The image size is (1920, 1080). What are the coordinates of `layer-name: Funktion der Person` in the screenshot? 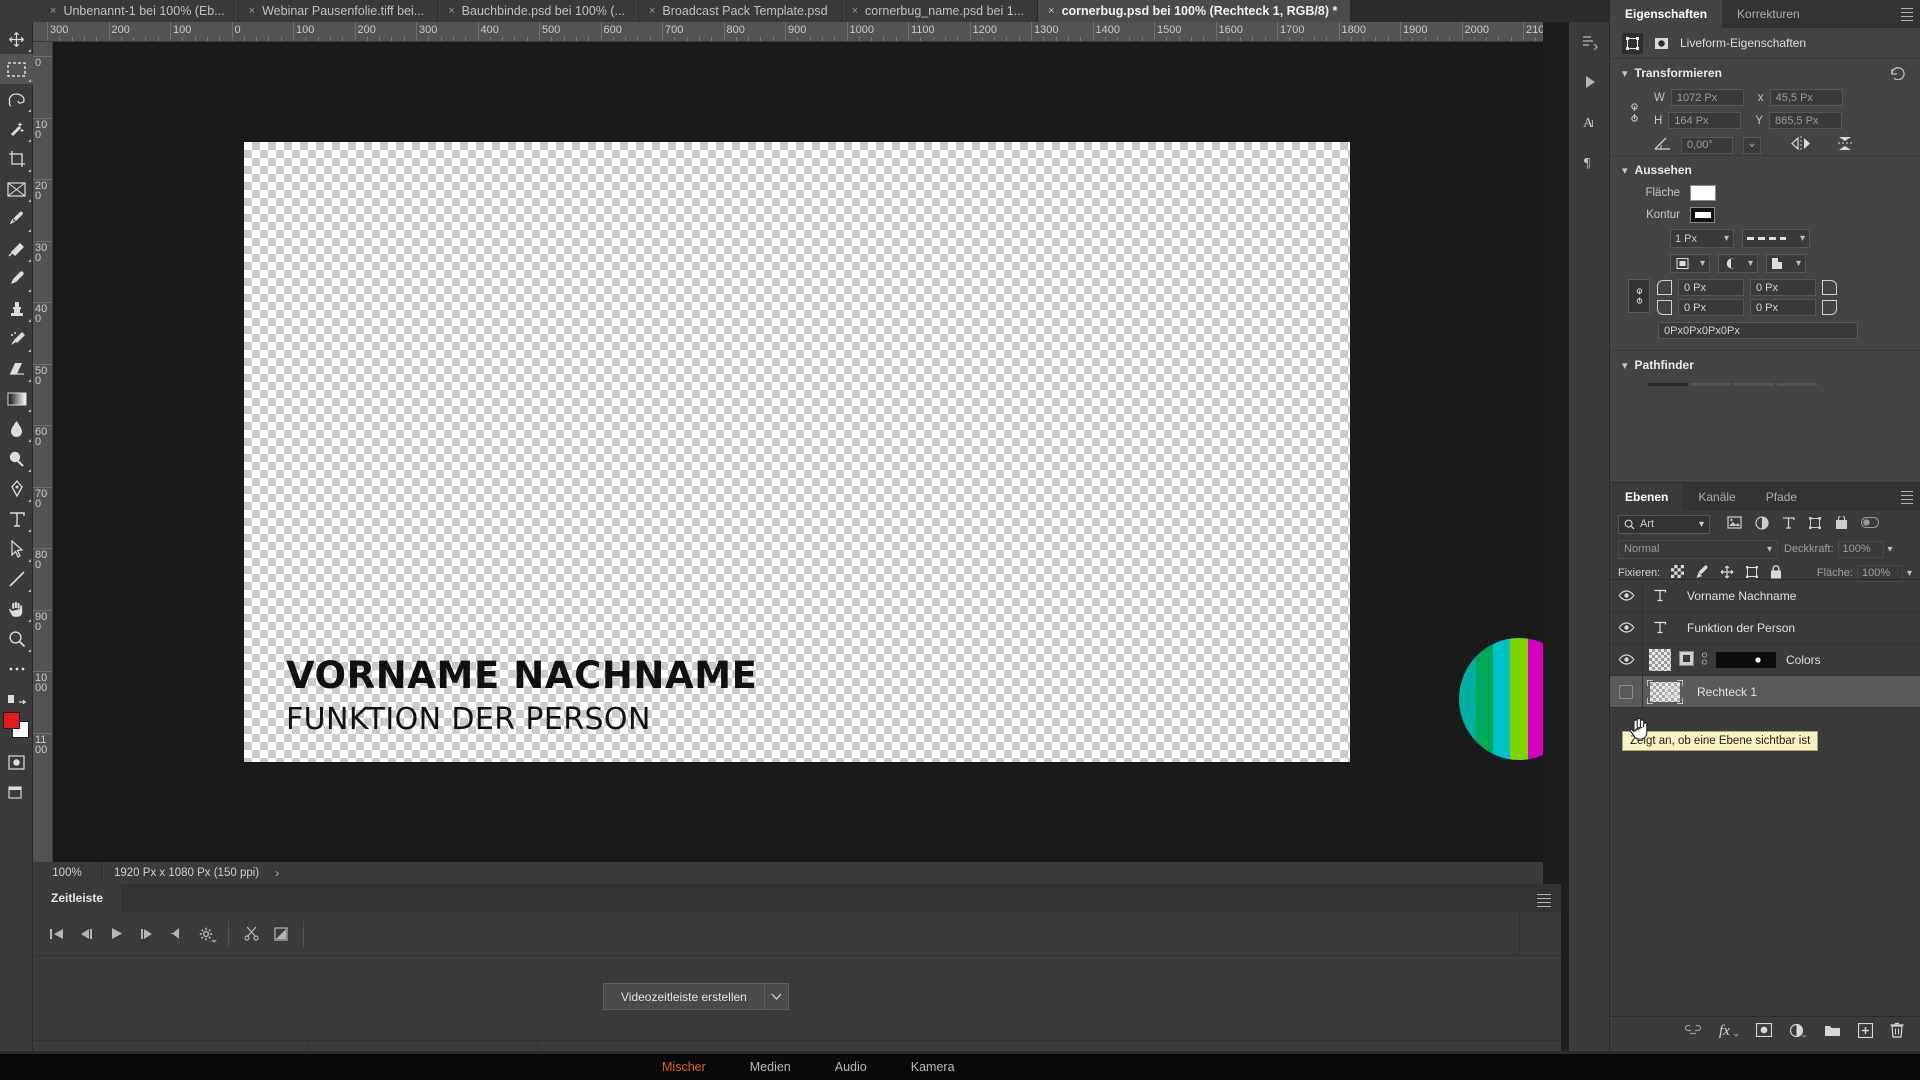 It's located at (1736, 628).